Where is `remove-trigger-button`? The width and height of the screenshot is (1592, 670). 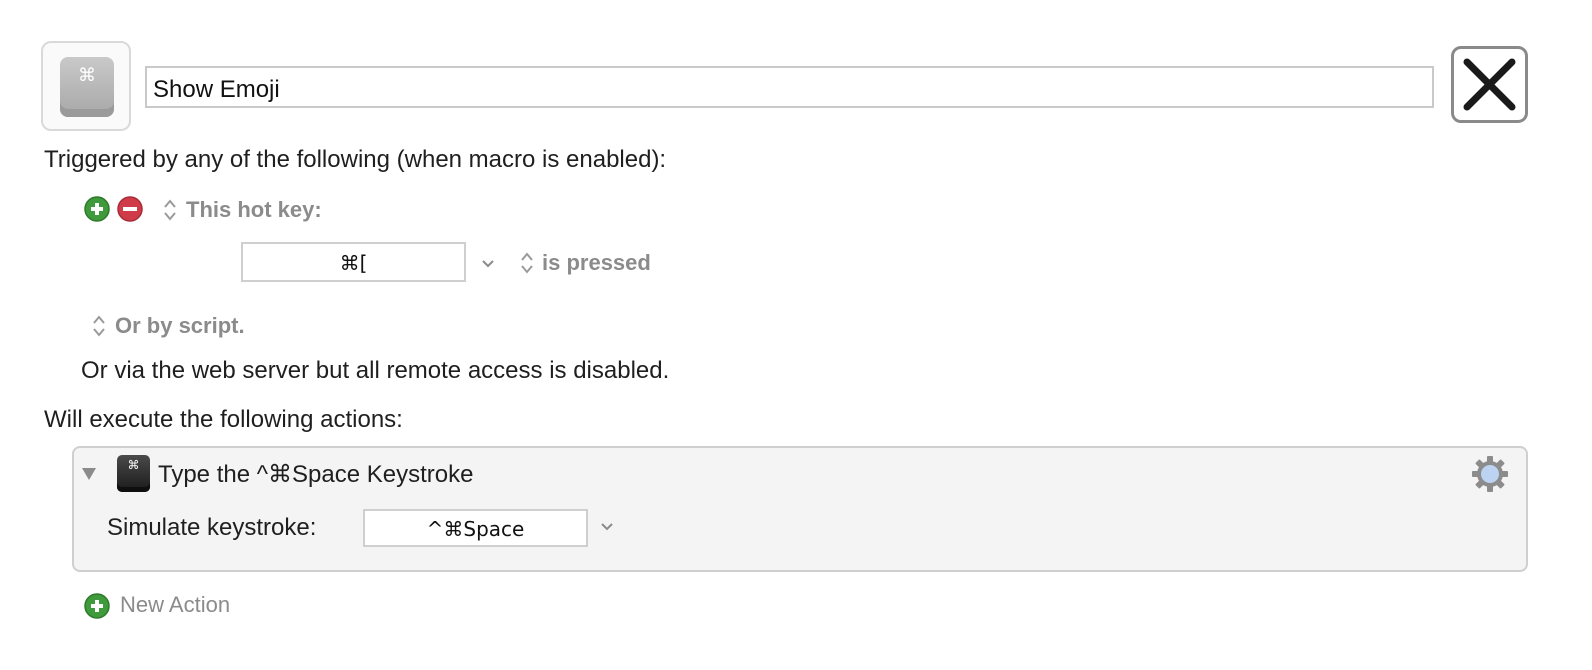 remove-trigger-button is located at coordinates (130, 209).